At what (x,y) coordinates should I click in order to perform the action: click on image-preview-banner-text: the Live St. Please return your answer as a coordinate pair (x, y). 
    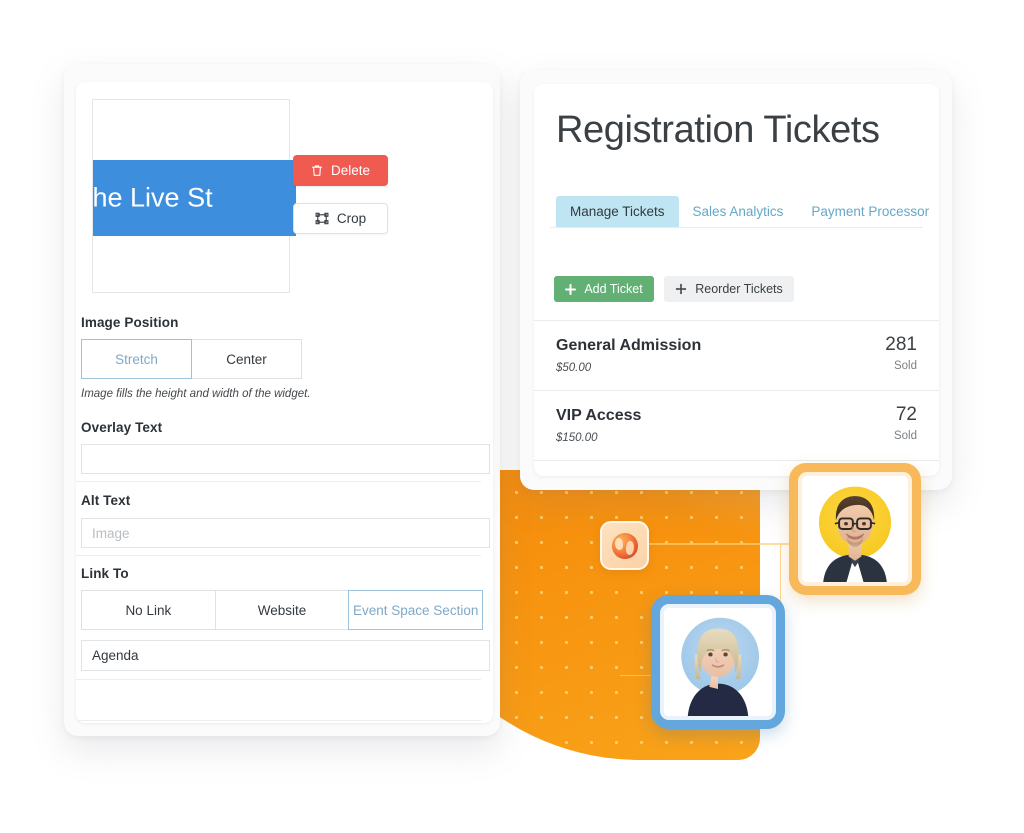
    Looking at the image, I should click on (153, 197).